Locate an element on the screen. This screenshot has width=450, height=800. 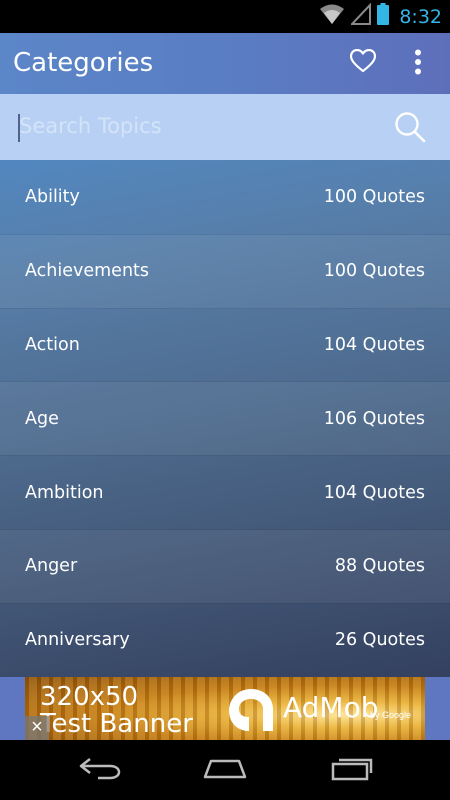
list-item: Ability 100 Quotes is located at coordinates (225, 197).